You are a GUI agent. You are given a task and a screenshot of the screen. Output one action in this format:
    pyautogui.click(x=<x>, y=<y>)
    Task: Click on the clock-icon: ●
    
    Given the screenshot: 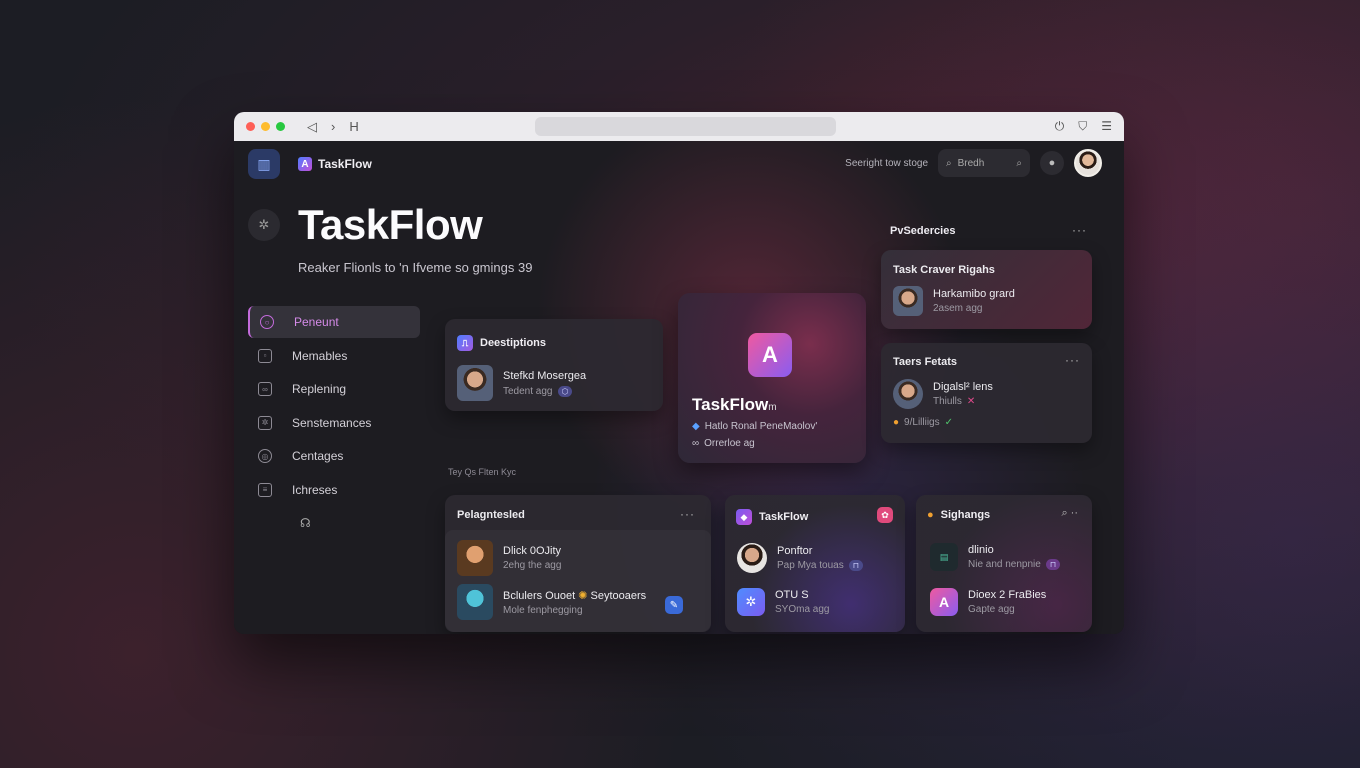 What is the action you would take?
    pyautogui.click(x=896, y=422)
    